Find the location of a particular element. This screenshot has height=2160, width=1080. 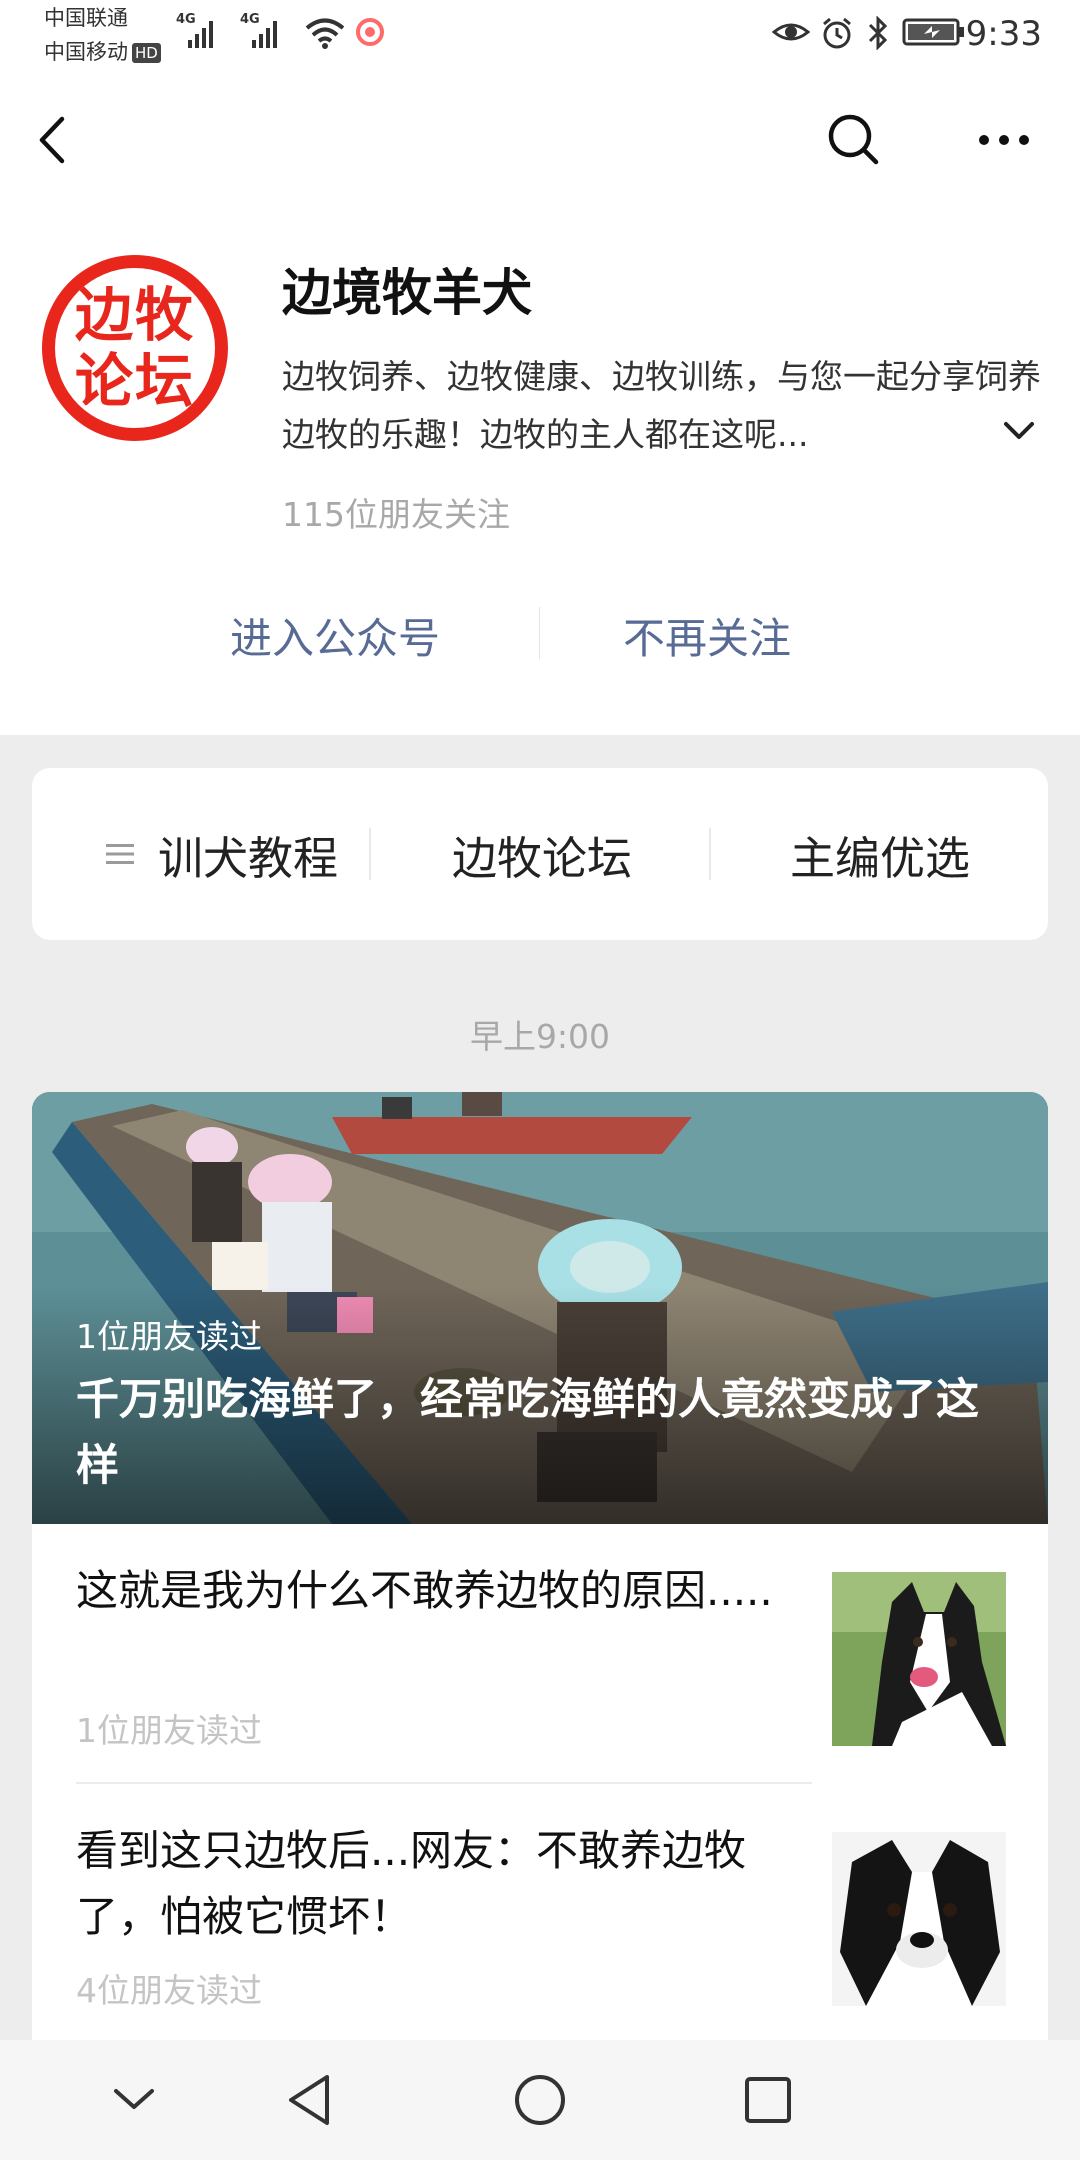

account-menu: 训犬教程 边牧论坛 主编优选 is located at coordinates (540, 854).